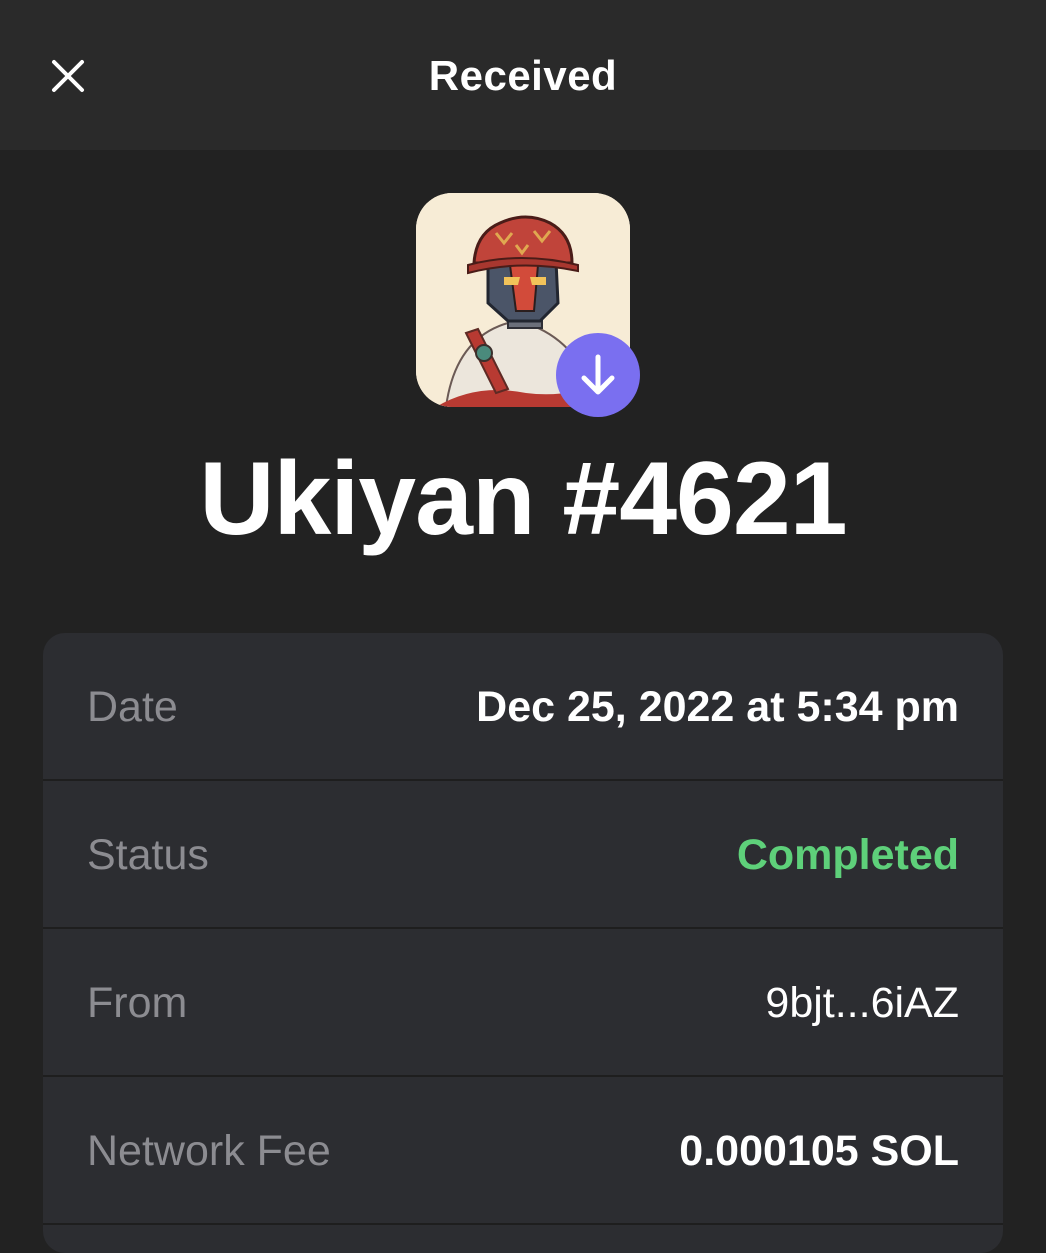 This screenshot has height=1253, width=1046. What do you see at coordinates (137, 1003) in the screenshot?
I see `from-label: From` at bounding box center [137, 1003].